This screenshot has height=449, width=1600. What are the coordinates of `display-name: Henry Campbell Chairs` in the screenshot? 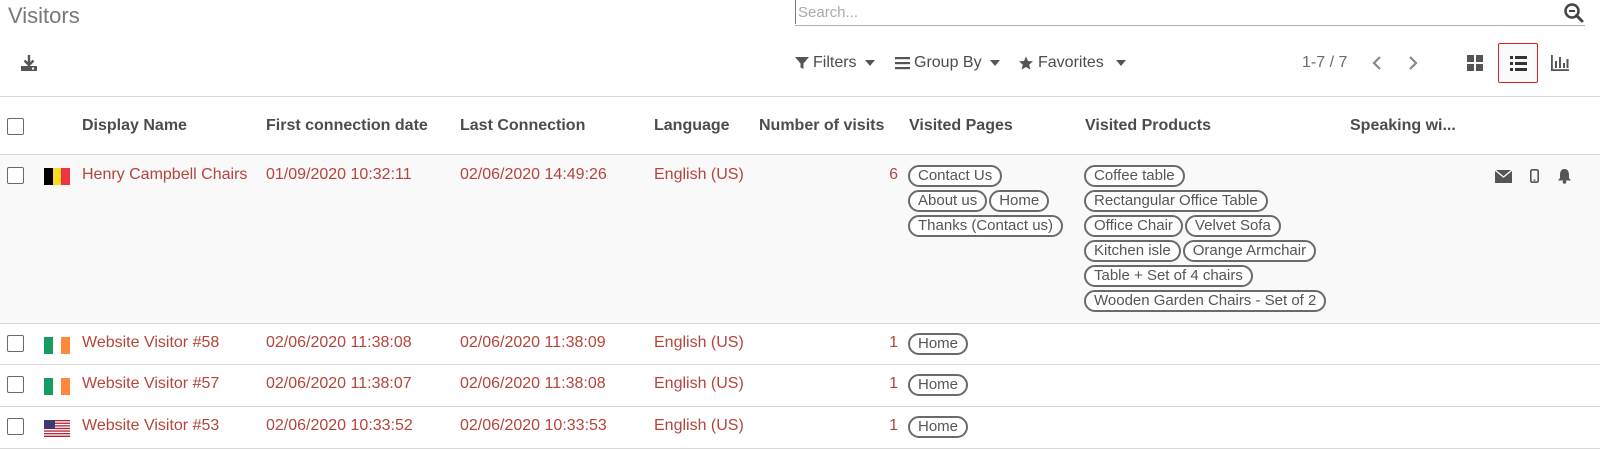 It's located at (164, 175).